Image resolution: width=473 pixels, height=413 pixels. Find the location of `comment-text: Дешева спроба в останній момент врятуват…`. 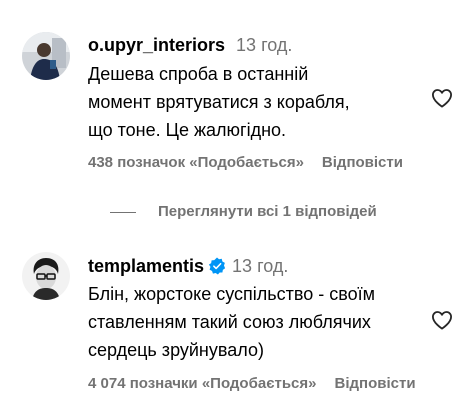

comment-text: Дешева спроба в останній момент врятуват… is located at coordinates (255, 102).